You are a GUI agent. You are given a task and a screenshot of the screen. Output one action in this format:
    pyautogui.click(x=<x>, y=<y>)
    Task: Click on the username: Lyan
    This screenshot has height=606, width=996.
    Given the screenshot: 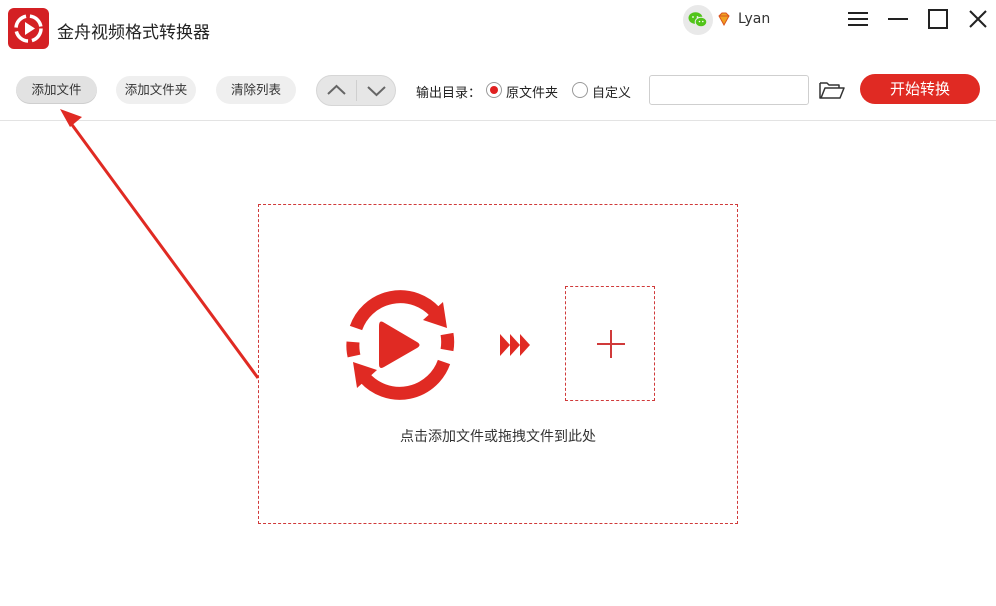 What is the action you would take?
    pyautogui.click(x=754, y=19)
    